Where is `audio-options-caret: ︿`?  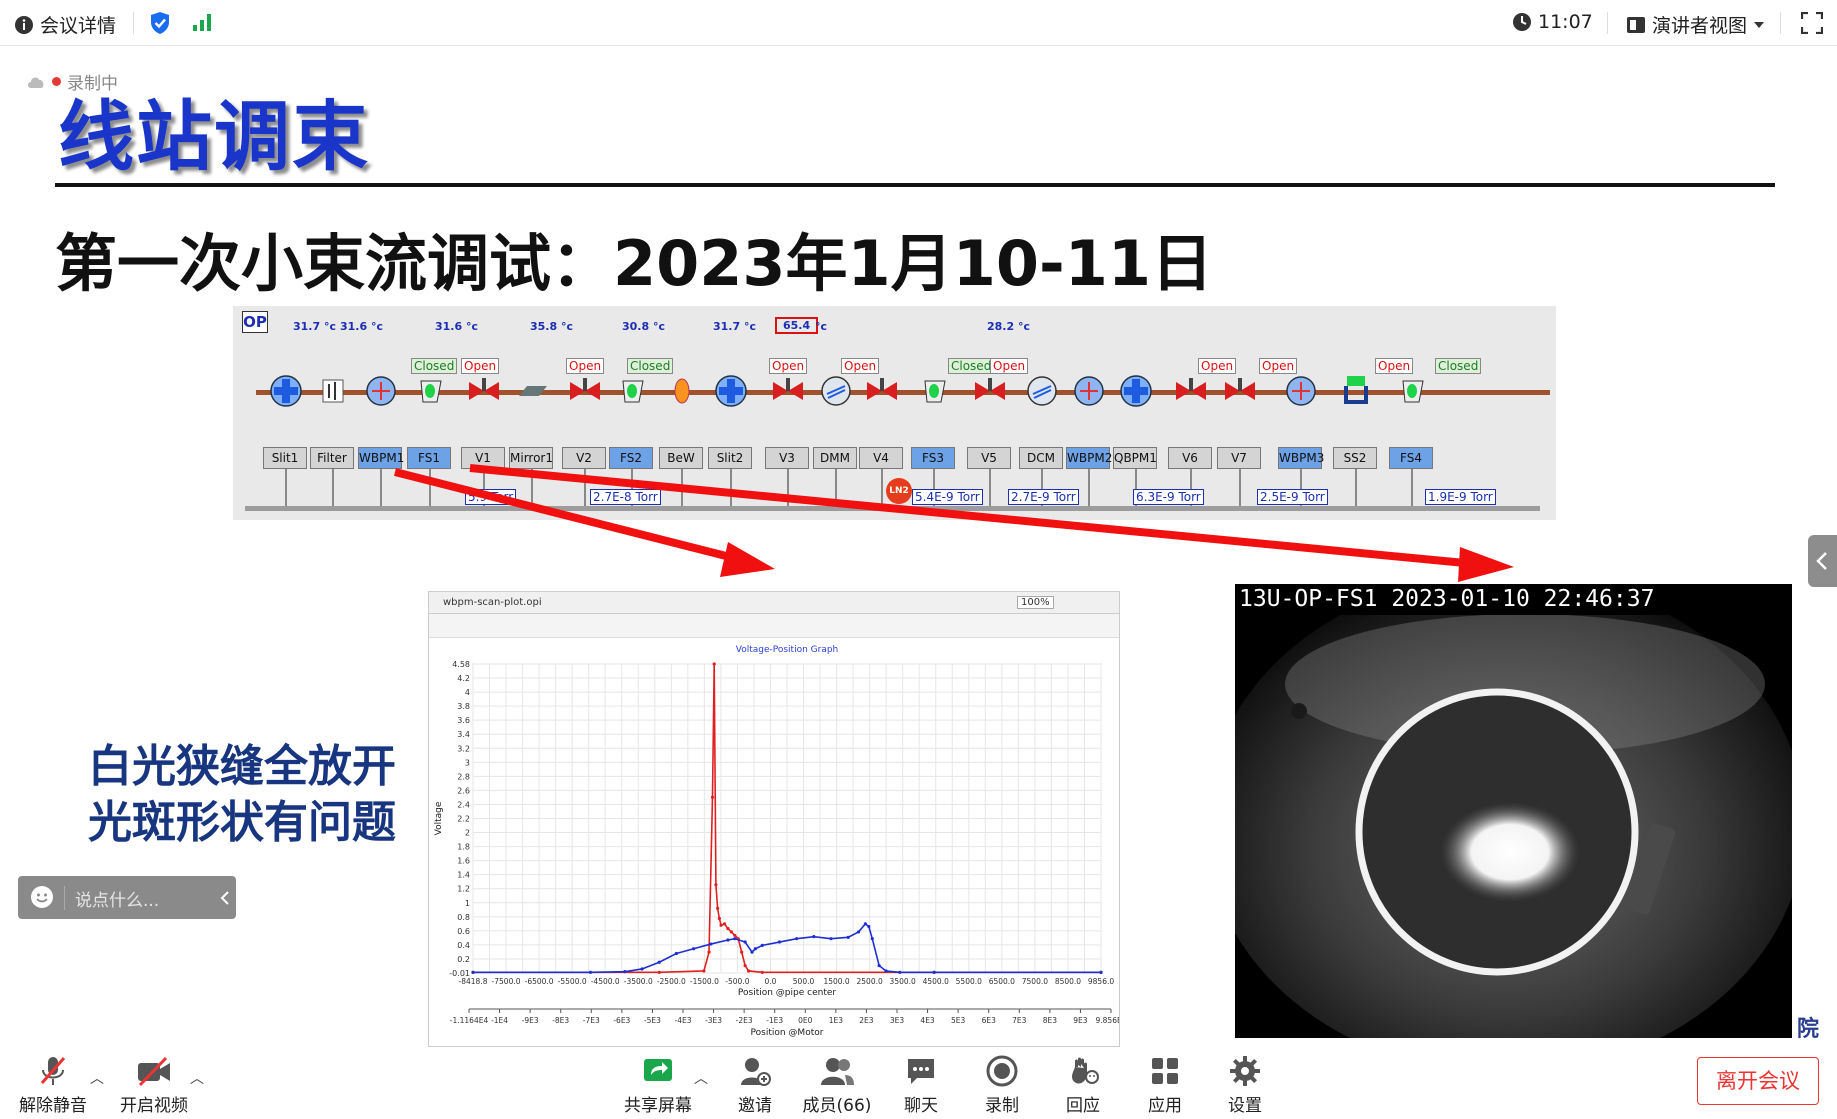 audio-options-caret: ︿ is located at coordinates (97, 1078).